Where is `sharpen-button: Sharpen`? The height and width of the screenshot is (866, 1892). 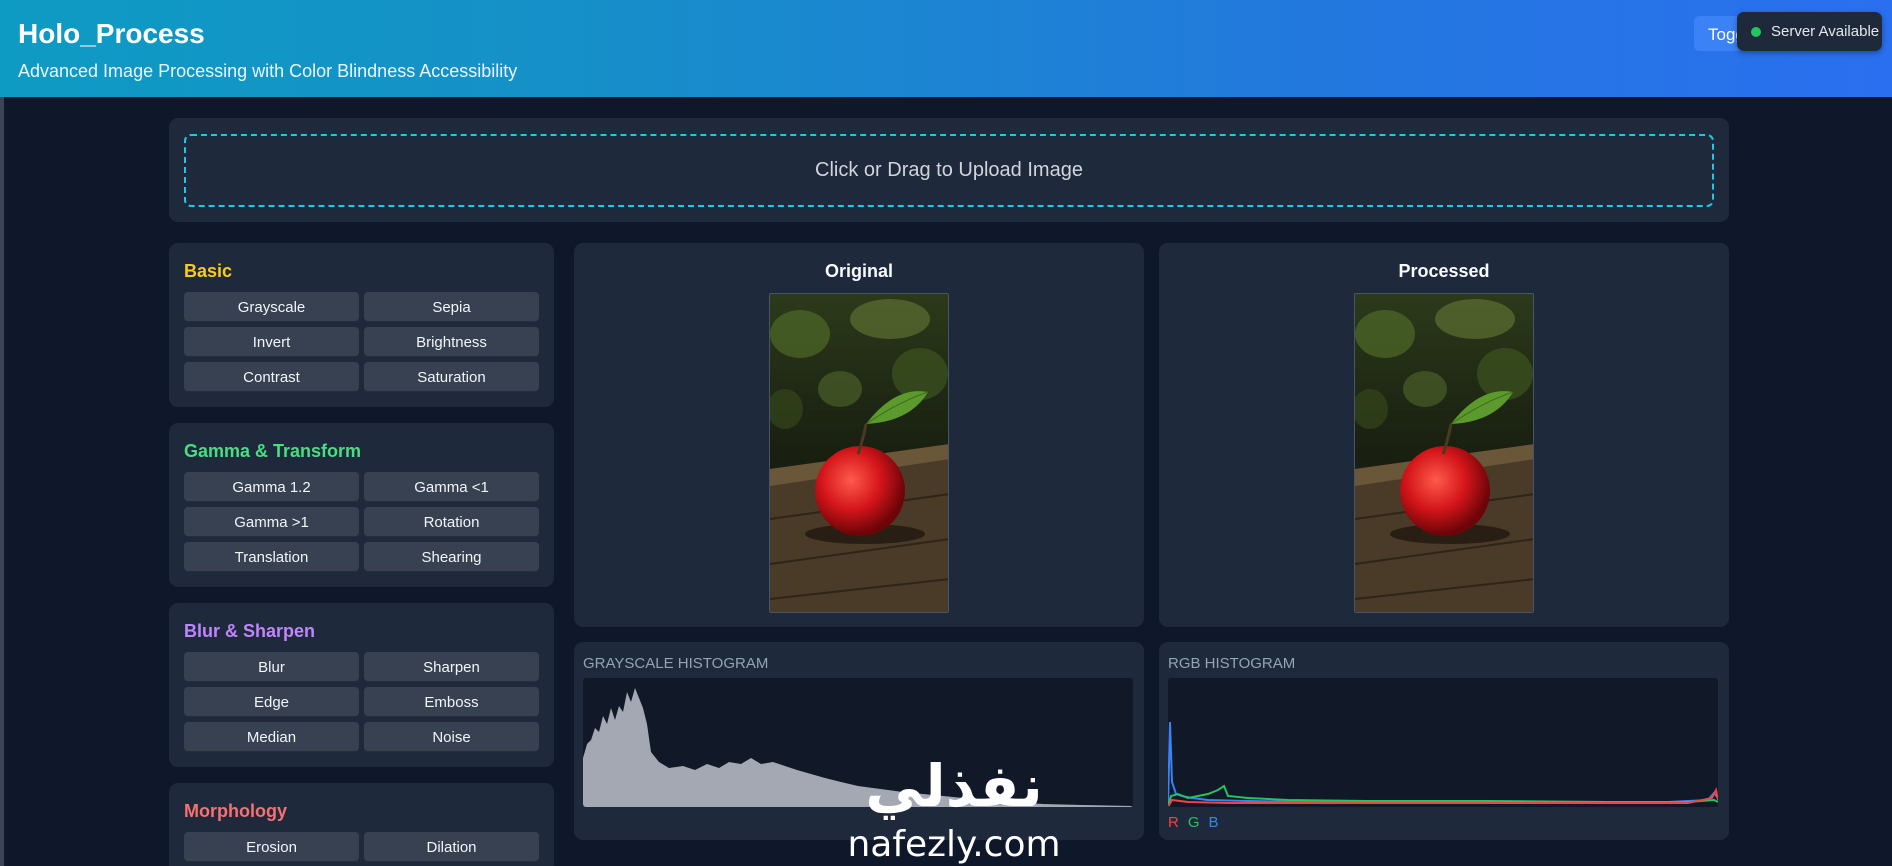 sharpen-button: Sharpen is located at coordinates (451, 667).